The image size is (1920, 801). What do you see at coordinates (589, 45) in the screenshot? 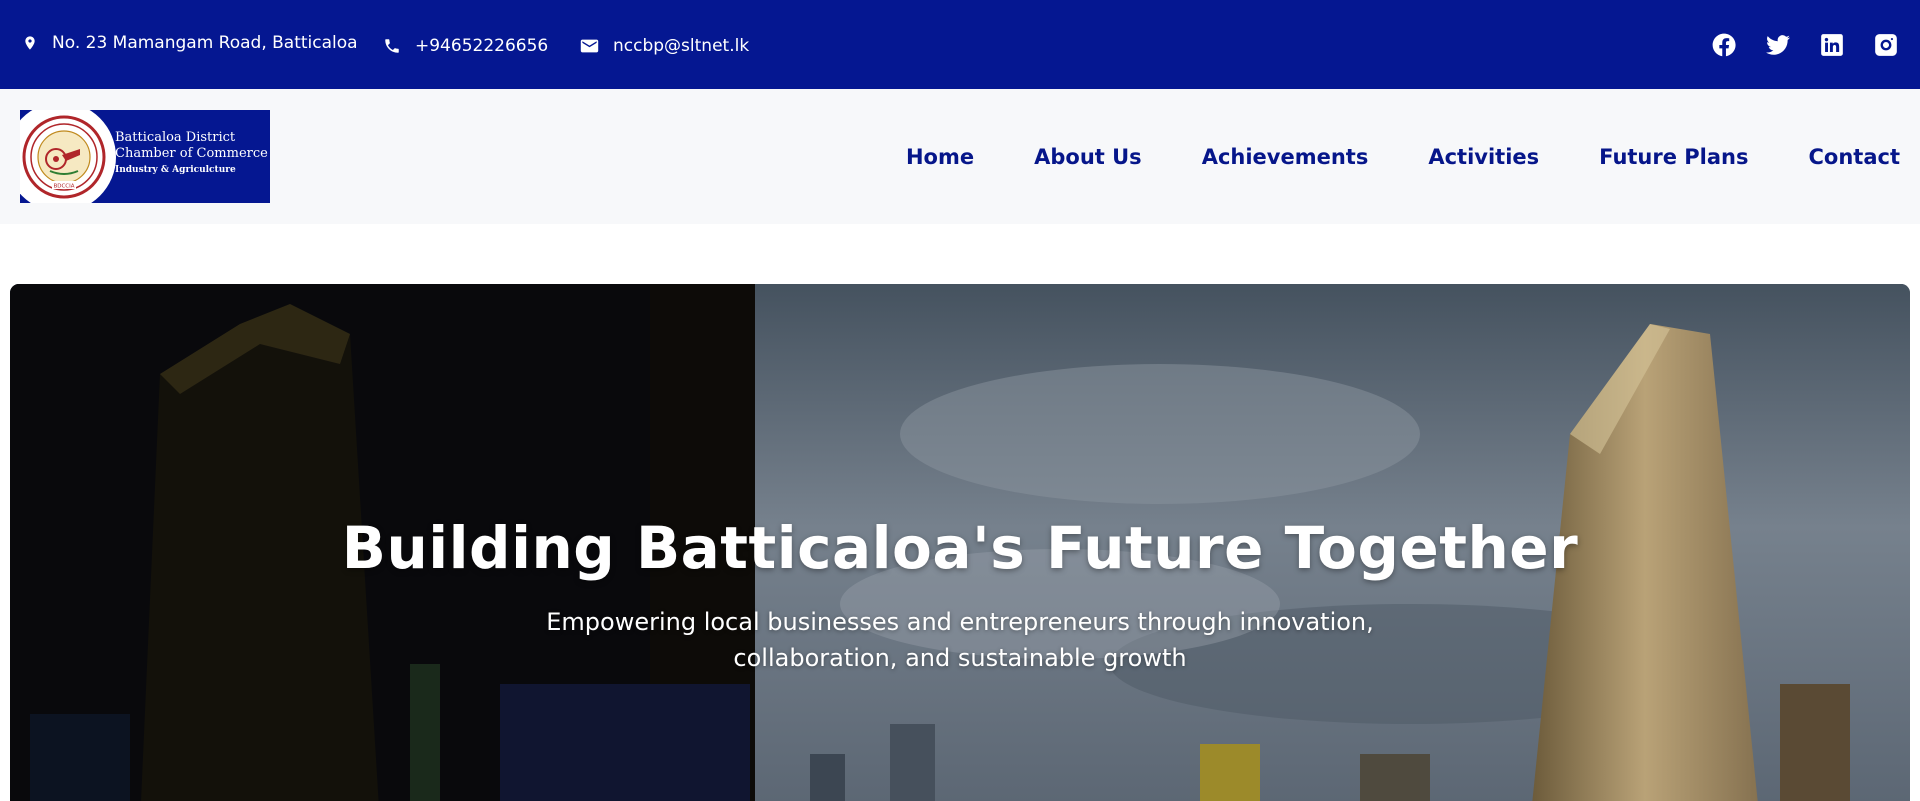
I see `mail-icon` at bounding box center [589, 45].